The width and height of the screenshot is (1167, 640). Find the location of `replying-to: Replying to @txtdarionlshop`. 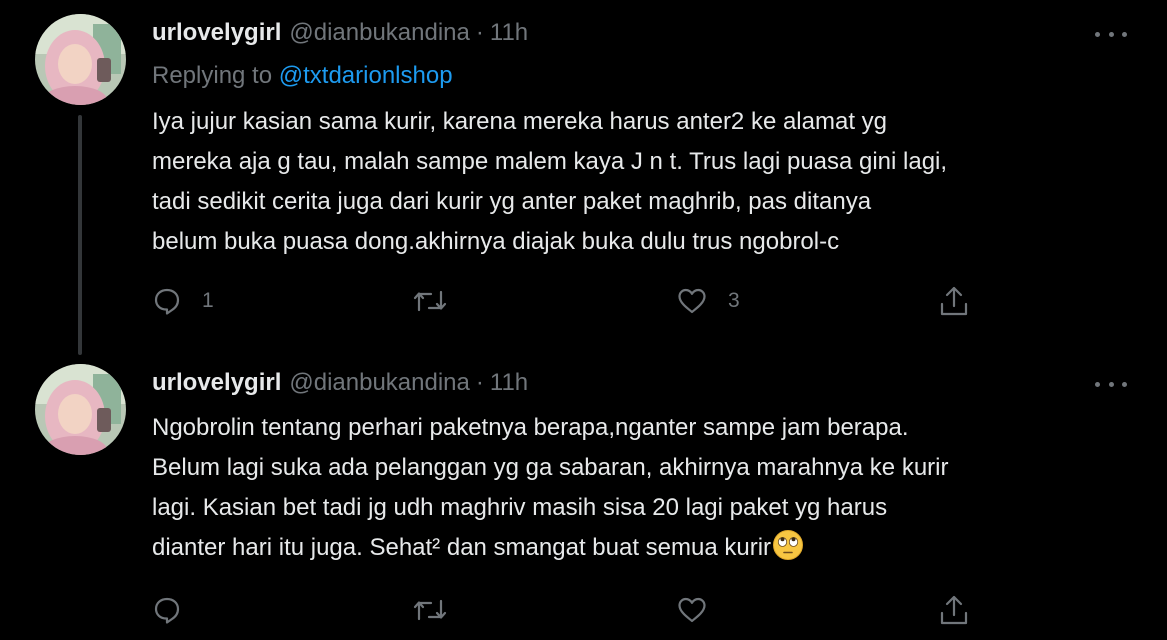

replying-to: Replying to @txtdarionlshop is located at coordinates (302, 76).